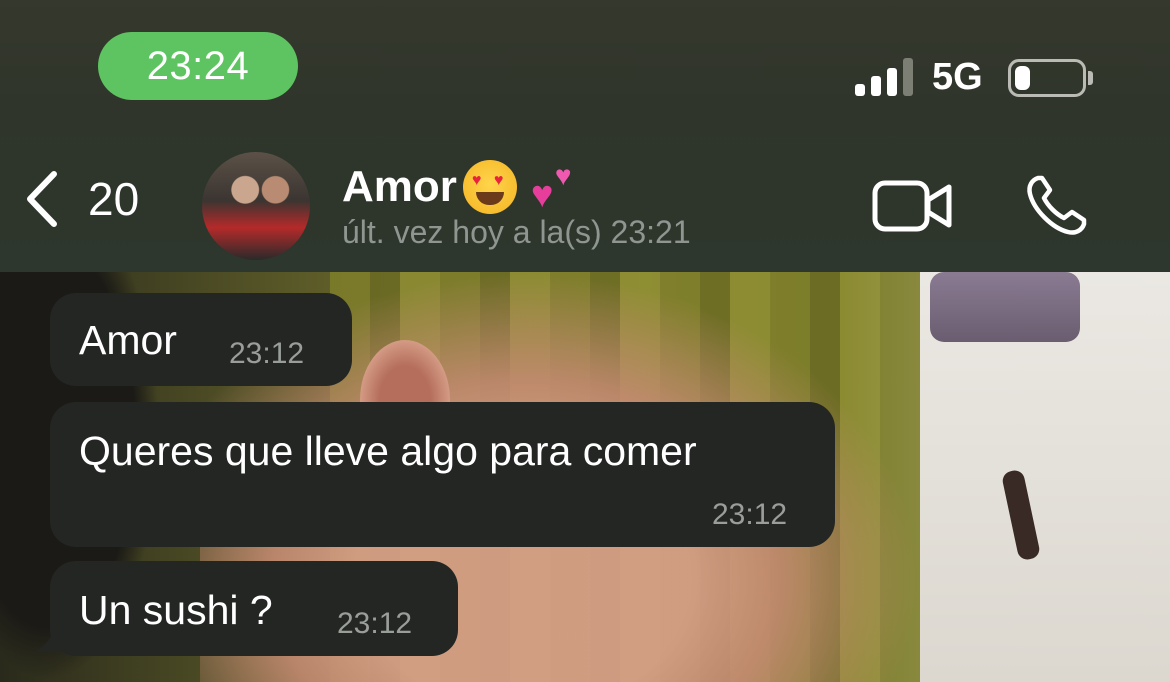 This screenshot has width=1170, height=682. Describe the element at coordinates (957, 77) in the screenshot. I see `network-type: 5G` at that location.